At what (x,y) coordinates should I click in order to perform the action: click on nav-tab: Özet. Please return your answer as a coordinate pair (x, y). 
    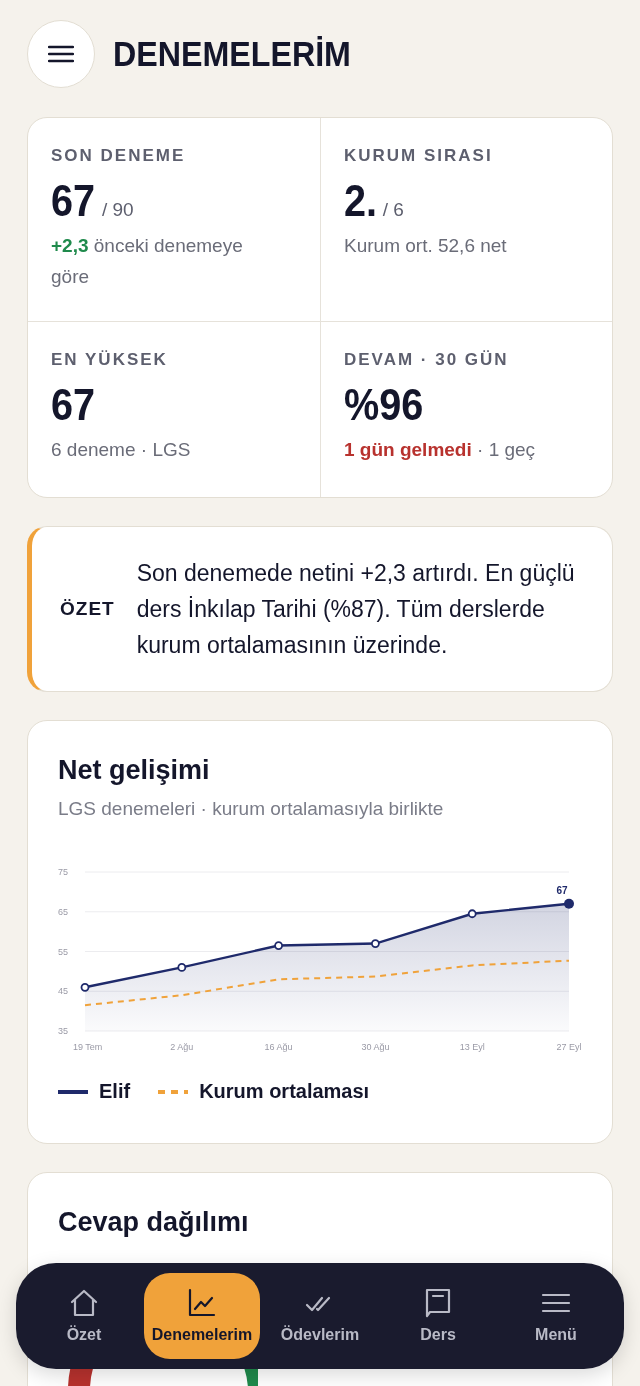
    Looking at the image, I should click on (84, 1316).